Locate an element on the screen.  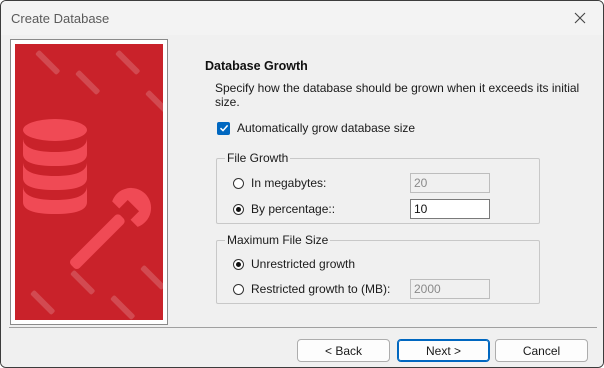
checkmark-icon is located at coordinates (223, 128).